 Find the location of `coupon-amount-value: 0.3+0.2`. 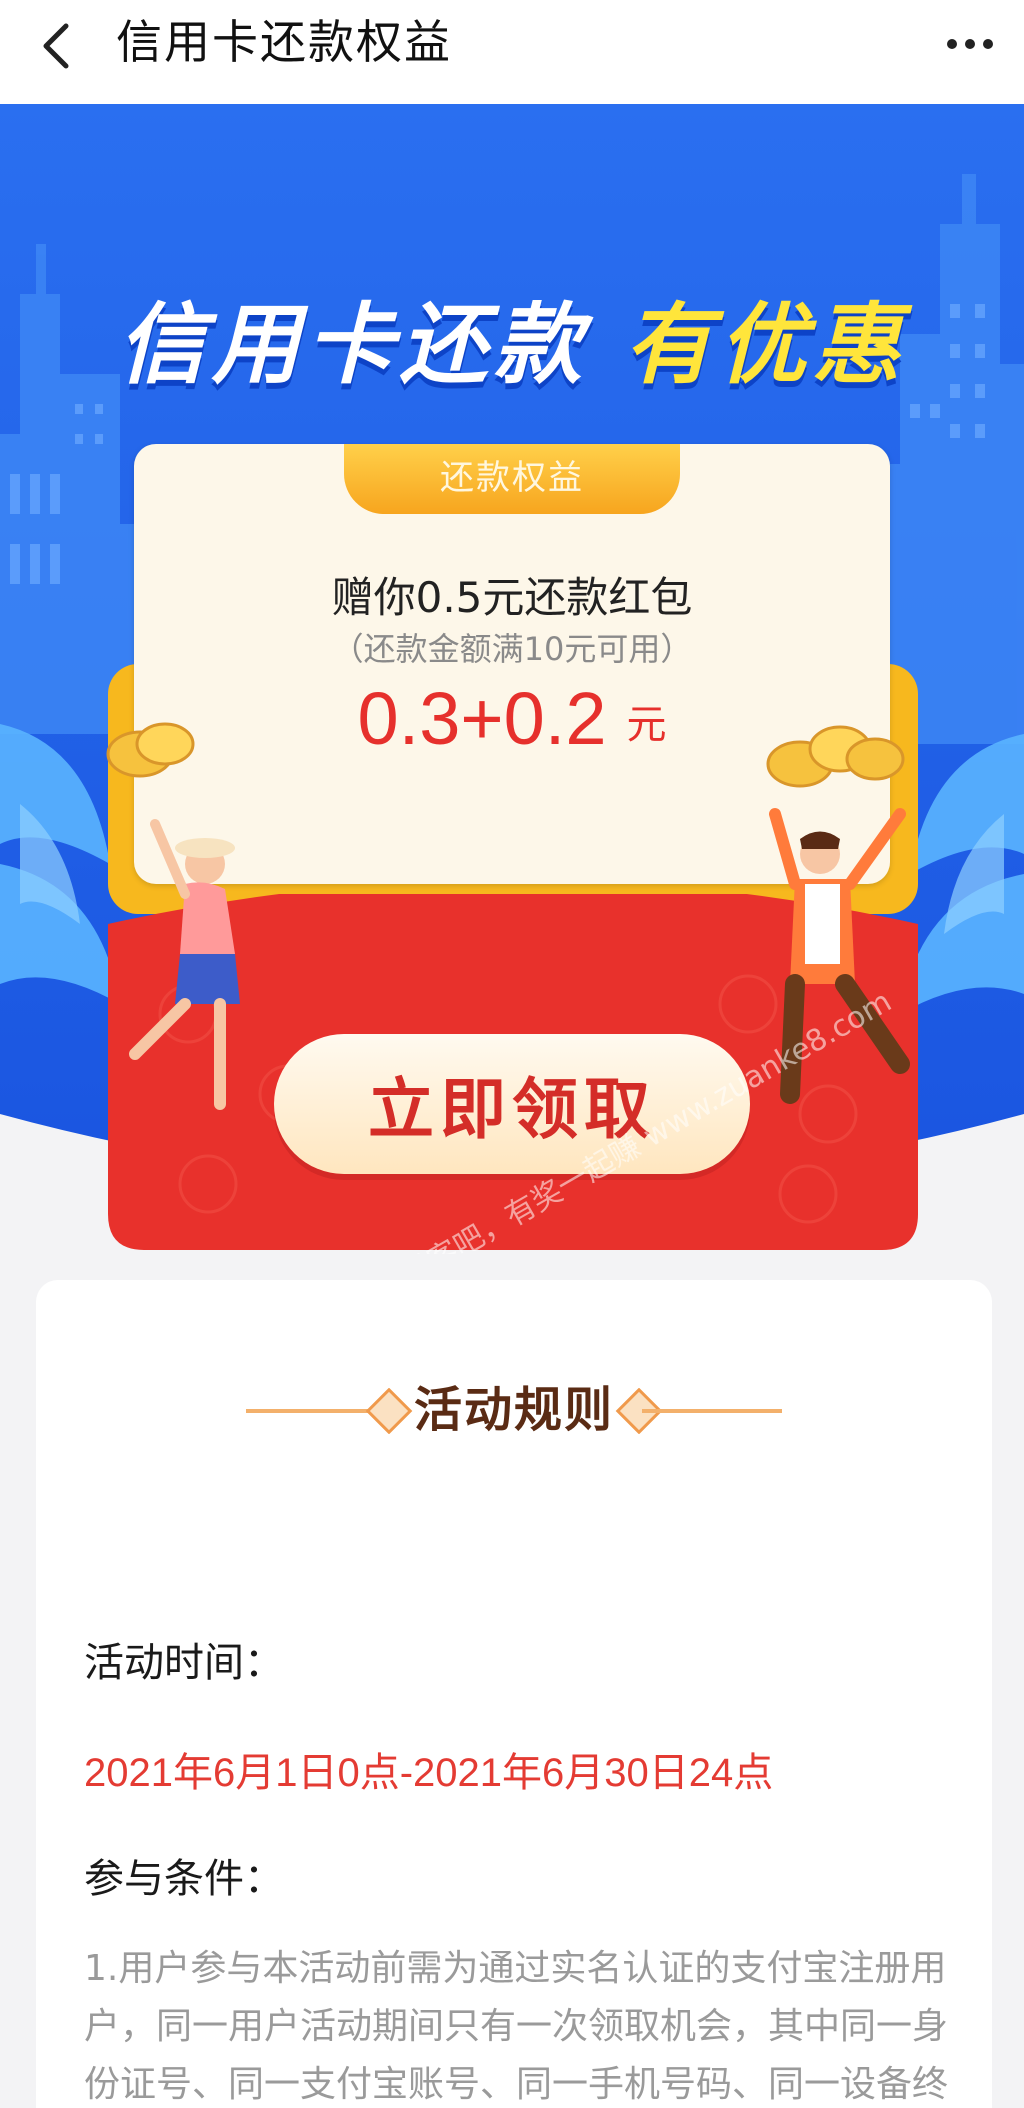

coupon-amount-value: 0.3+0.2 is located at coordinates (482, 718).